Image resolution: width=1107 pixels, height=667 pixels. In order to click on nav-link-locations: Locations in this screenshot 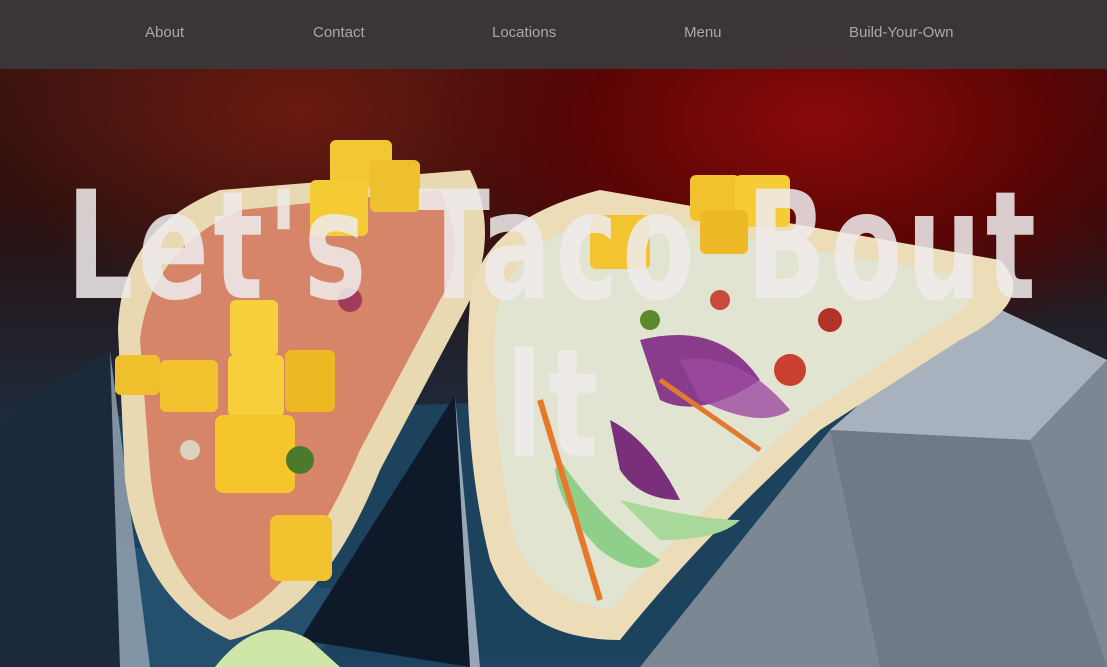, I will do `click(524, 32)`.